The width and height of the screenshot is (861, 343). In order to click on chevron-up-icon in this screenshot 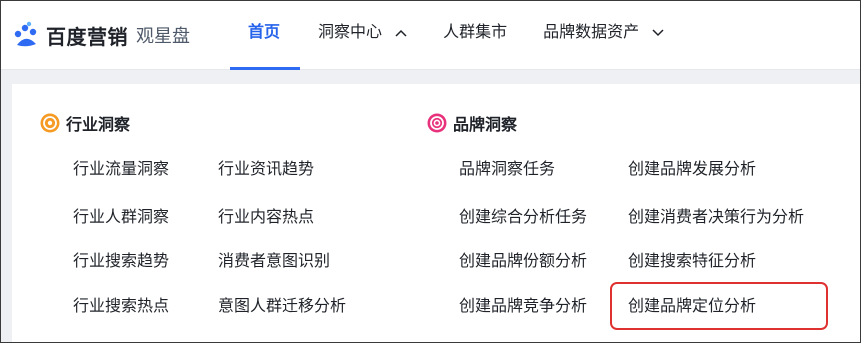, I will do `click(401, 33)`.